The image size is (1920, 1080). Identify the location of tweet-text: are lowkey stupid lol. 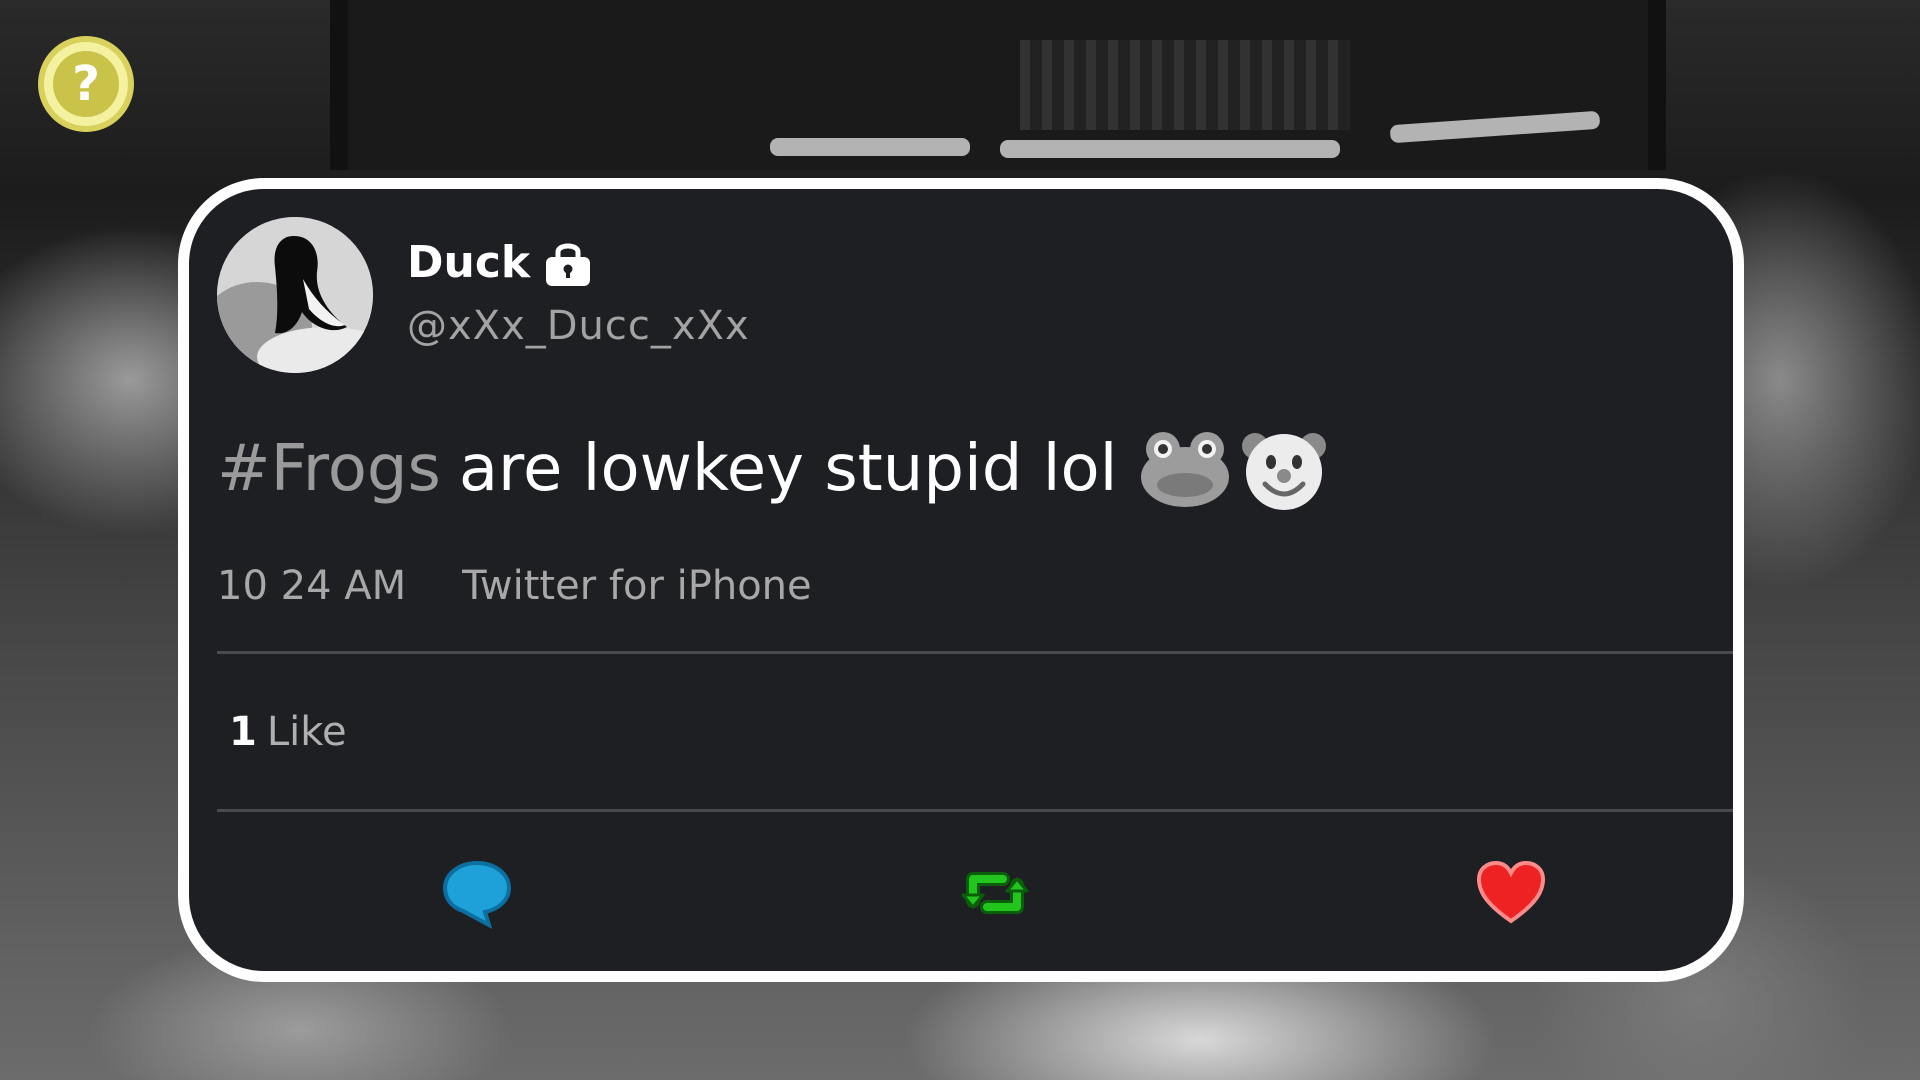
(788, 469).